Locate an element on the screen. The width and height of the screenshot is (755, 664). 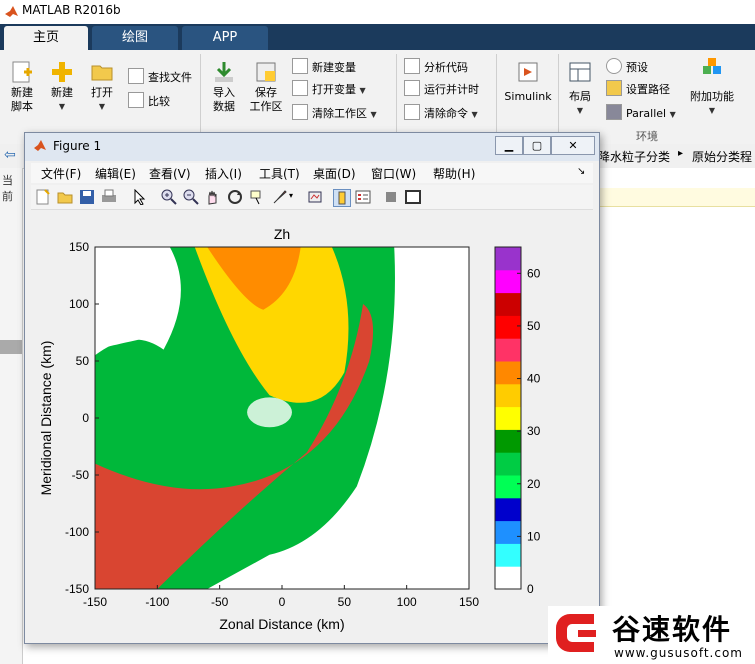
clear-commands-button: 清除命令 ▼ is located at coordinates (441, 113).